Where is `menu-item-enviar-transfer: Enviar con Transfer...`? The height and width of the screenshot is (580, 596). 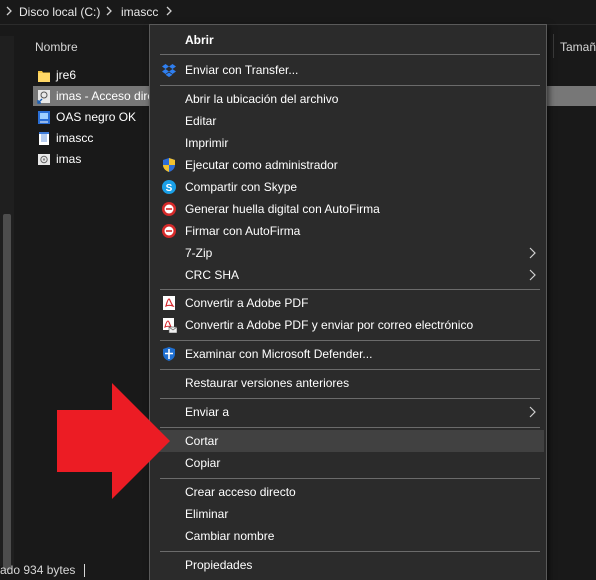 menu-item-enviar-transfer: Enviar con Transfer... is located at coordinates (350, 70).